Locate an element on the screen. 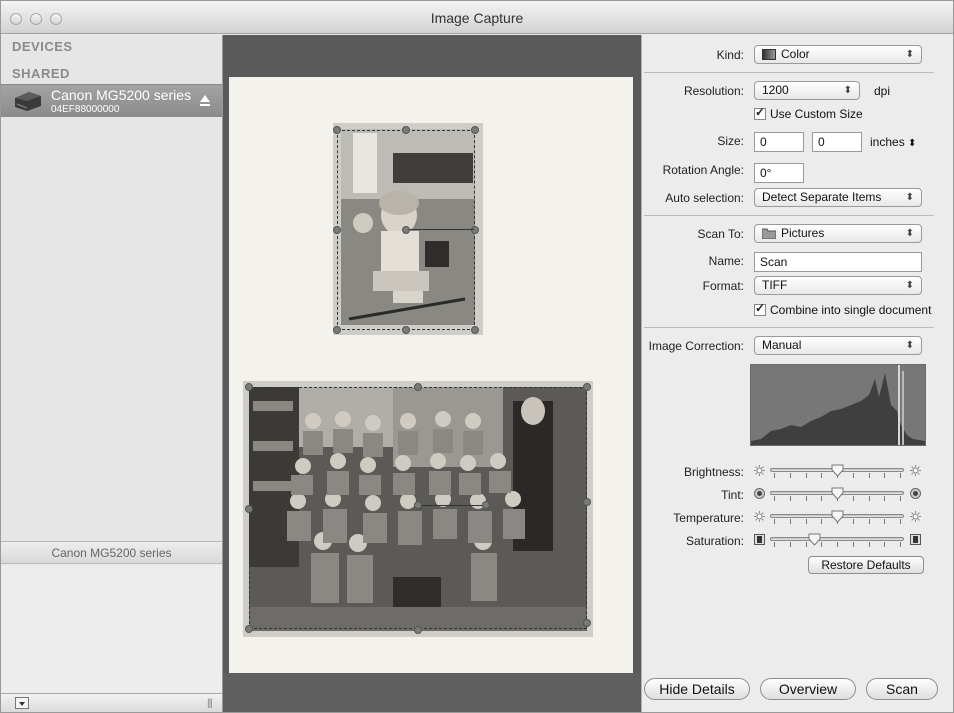 This screenshot has width=954, height=713. resolution-value: 1200 is located at coordinates (775, 90).